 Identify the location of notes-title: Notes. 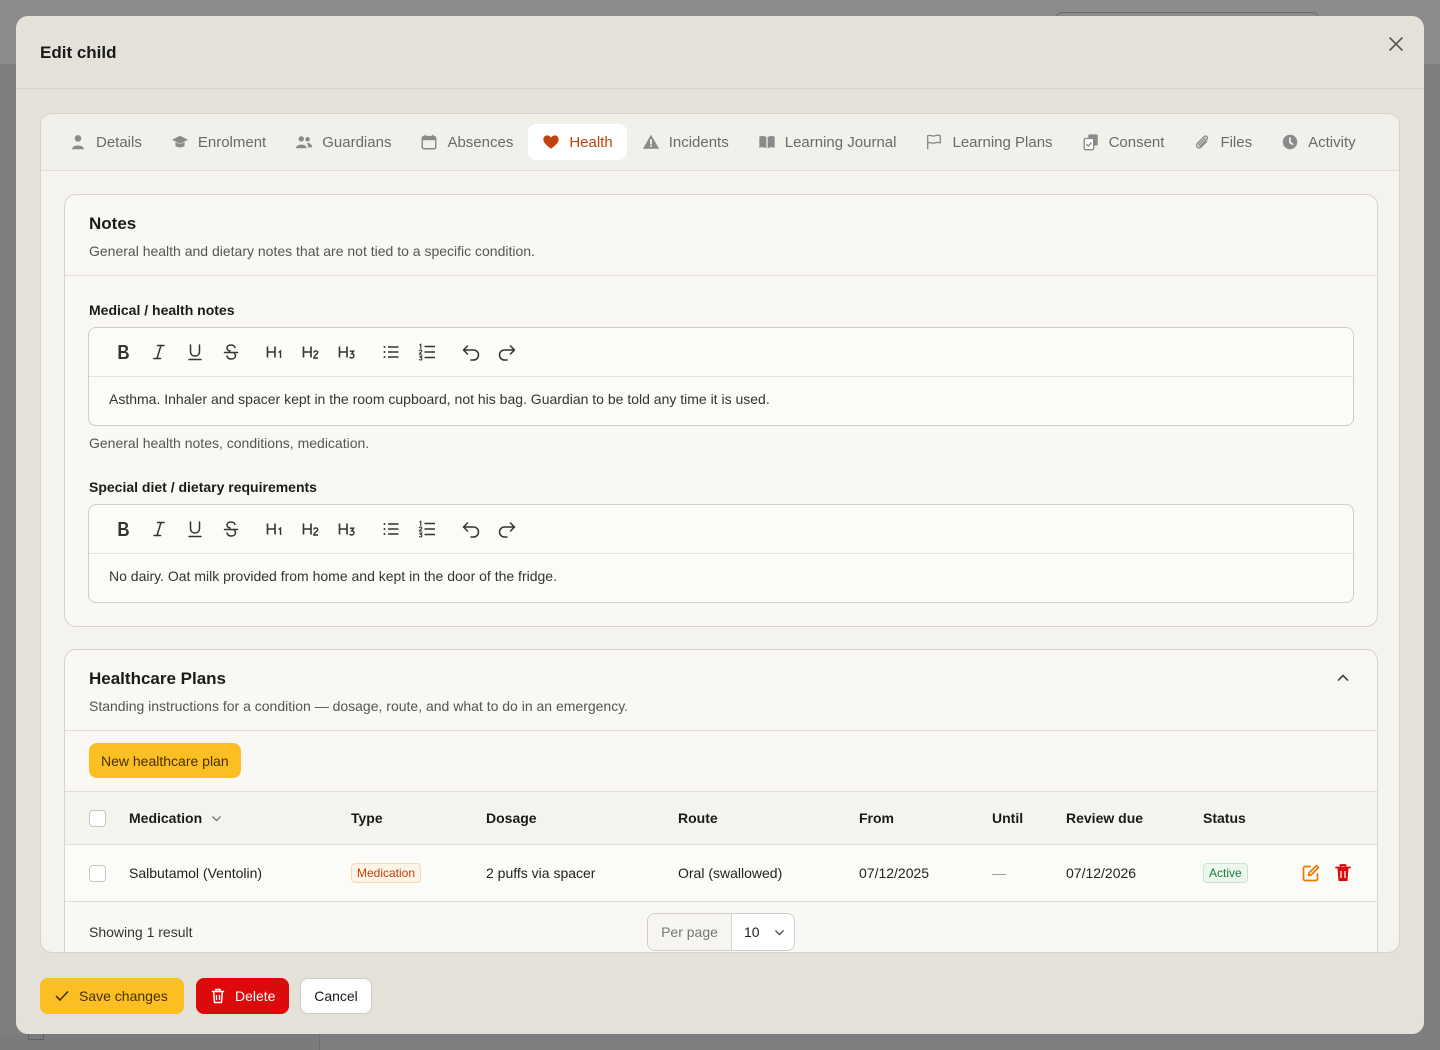
(113, 223).